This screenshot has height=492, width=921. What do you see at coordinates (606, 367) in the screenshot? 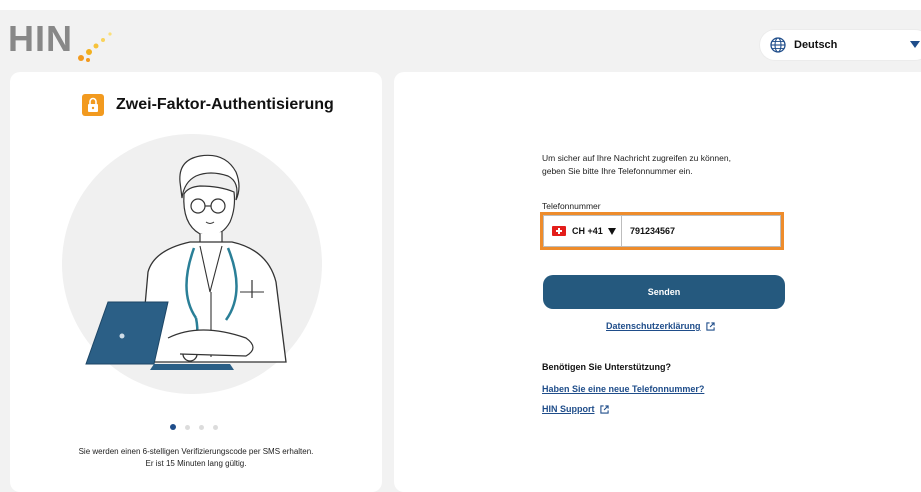
I see `support-heading: Benötigen Sie Unterstützung?` at bounding box center [606, 367].